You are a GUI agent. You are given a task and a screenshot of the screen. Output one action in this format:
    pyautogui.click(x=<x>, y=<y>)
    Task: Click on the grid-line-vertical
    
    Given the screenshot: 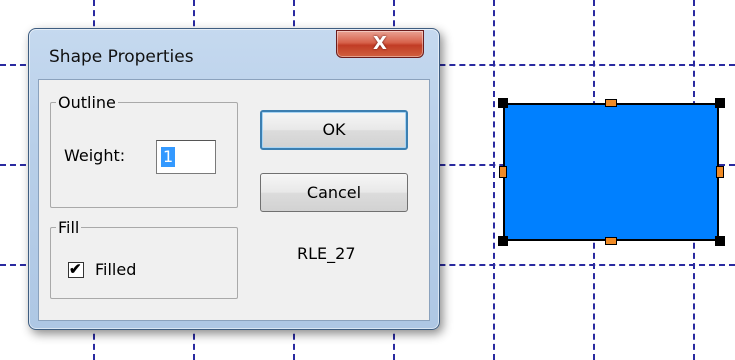 What is the action you would take?
    pyautogui.click(x=494, y=180)
    